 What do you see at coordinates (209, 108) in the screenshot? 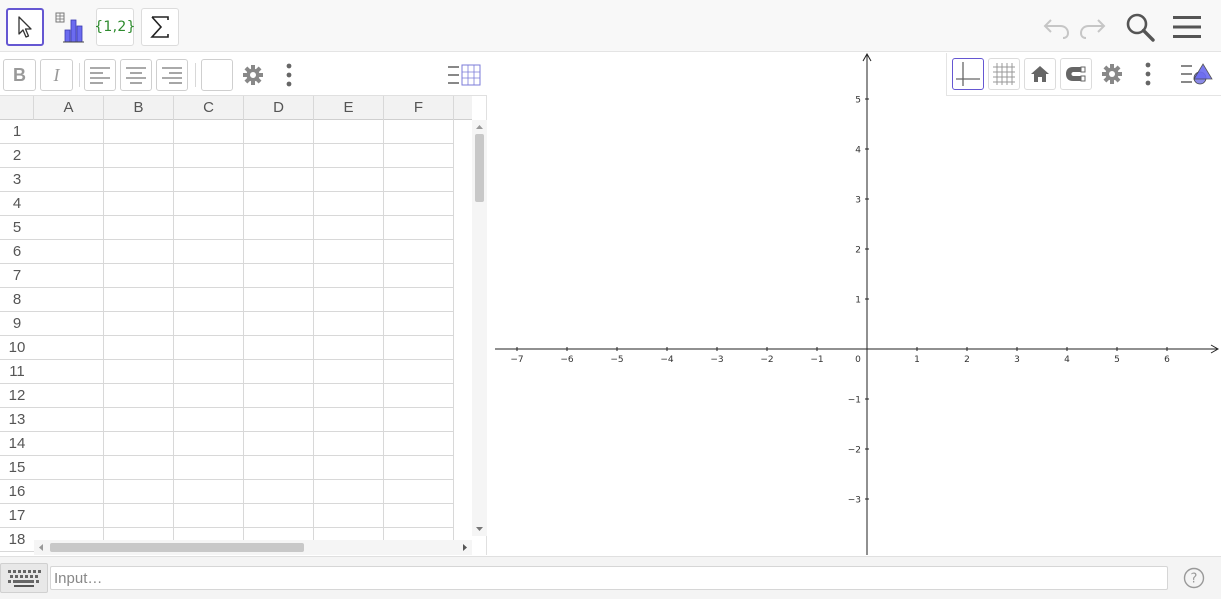
I see `column-header-c: C` at bounding box center [209, 108].